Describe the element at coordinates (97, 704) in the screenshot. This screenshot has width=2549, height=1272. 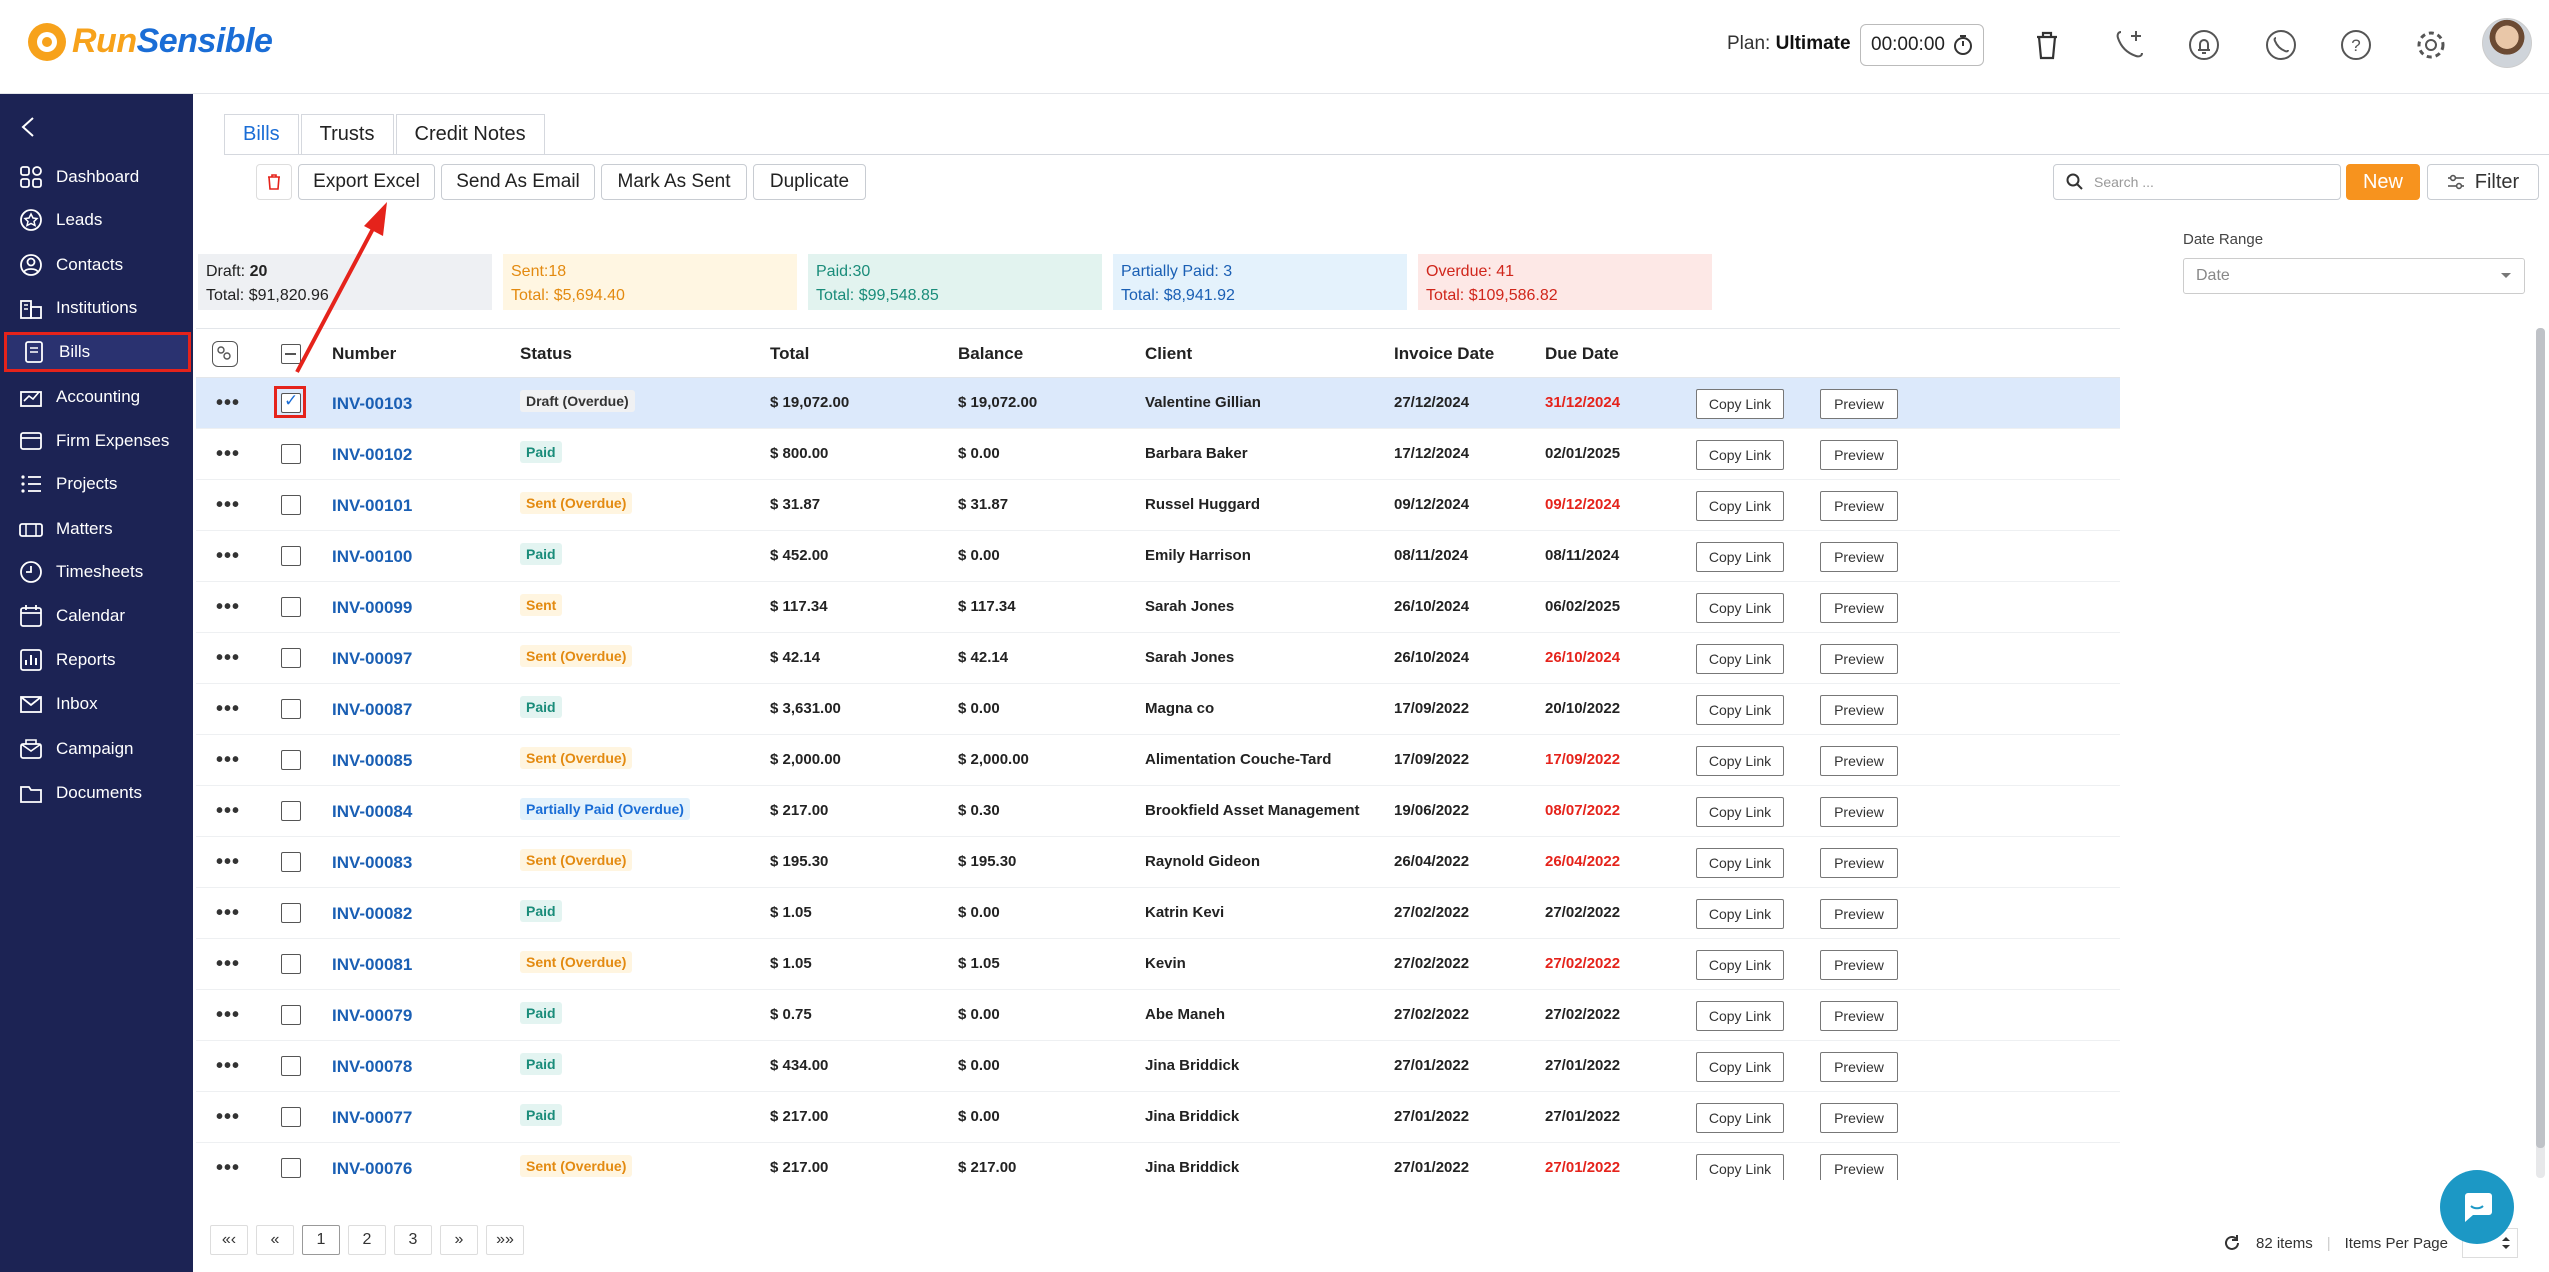
I see `sidebar-item-inbox: Inbox` at that location.